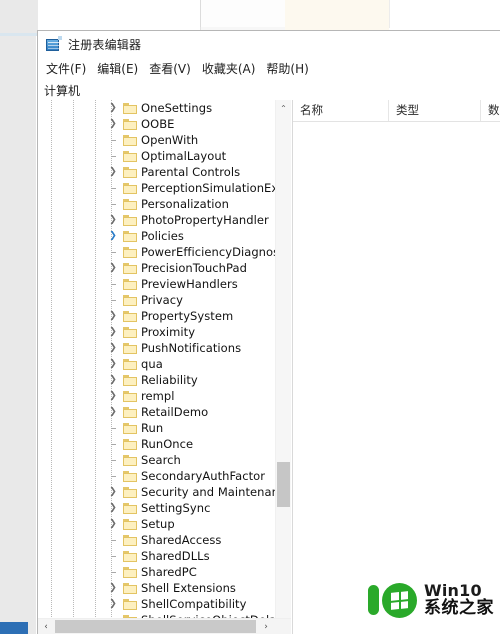  I want to click on background-window-right, so click(444, 14).